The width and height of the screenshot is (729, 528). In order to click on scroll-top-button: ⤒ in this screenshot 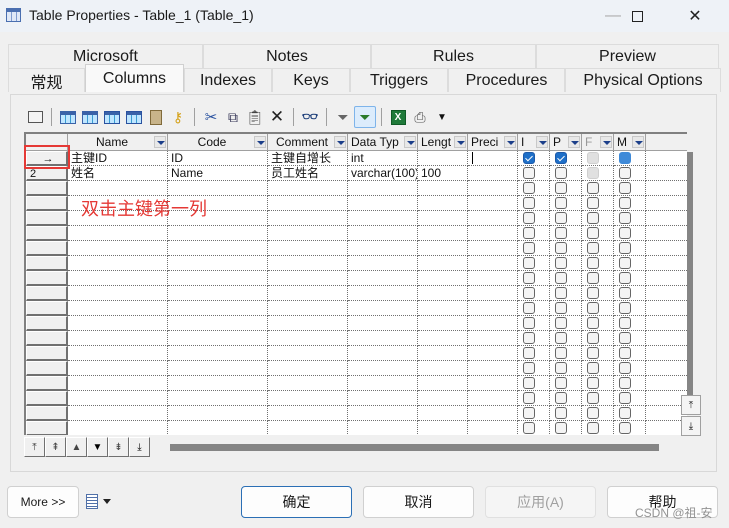, I will do `click(691, 405)`.